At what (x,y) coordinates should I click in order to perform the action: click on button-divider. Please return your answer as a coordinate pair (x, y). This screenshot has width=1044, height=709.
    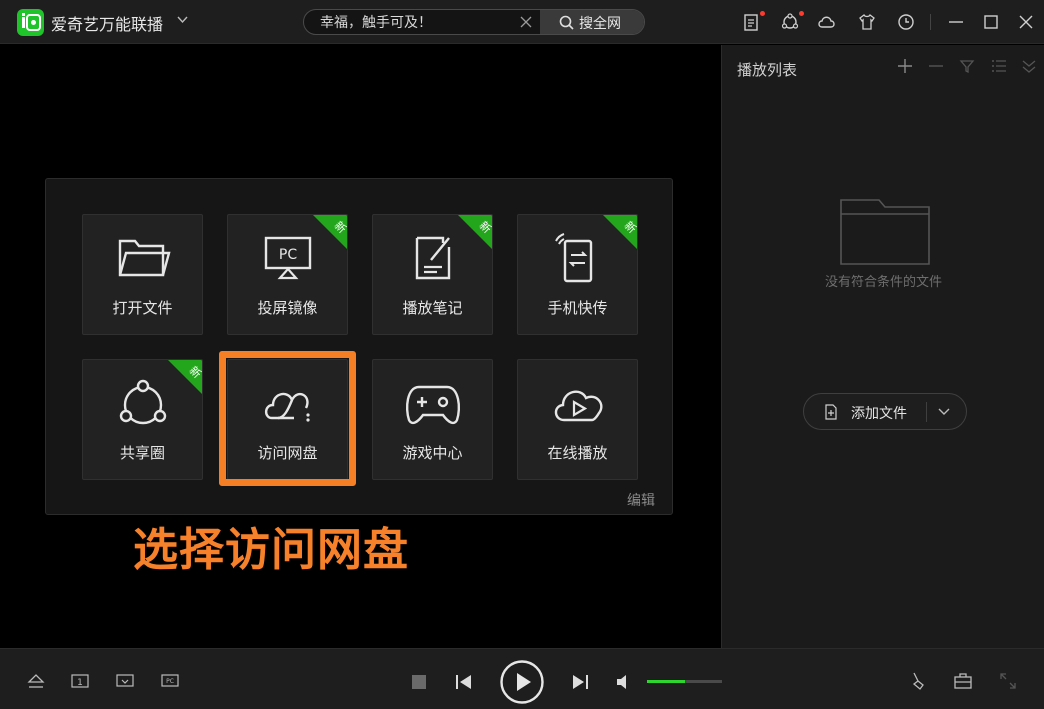
    Looking at the image, I should click on (926, 412).